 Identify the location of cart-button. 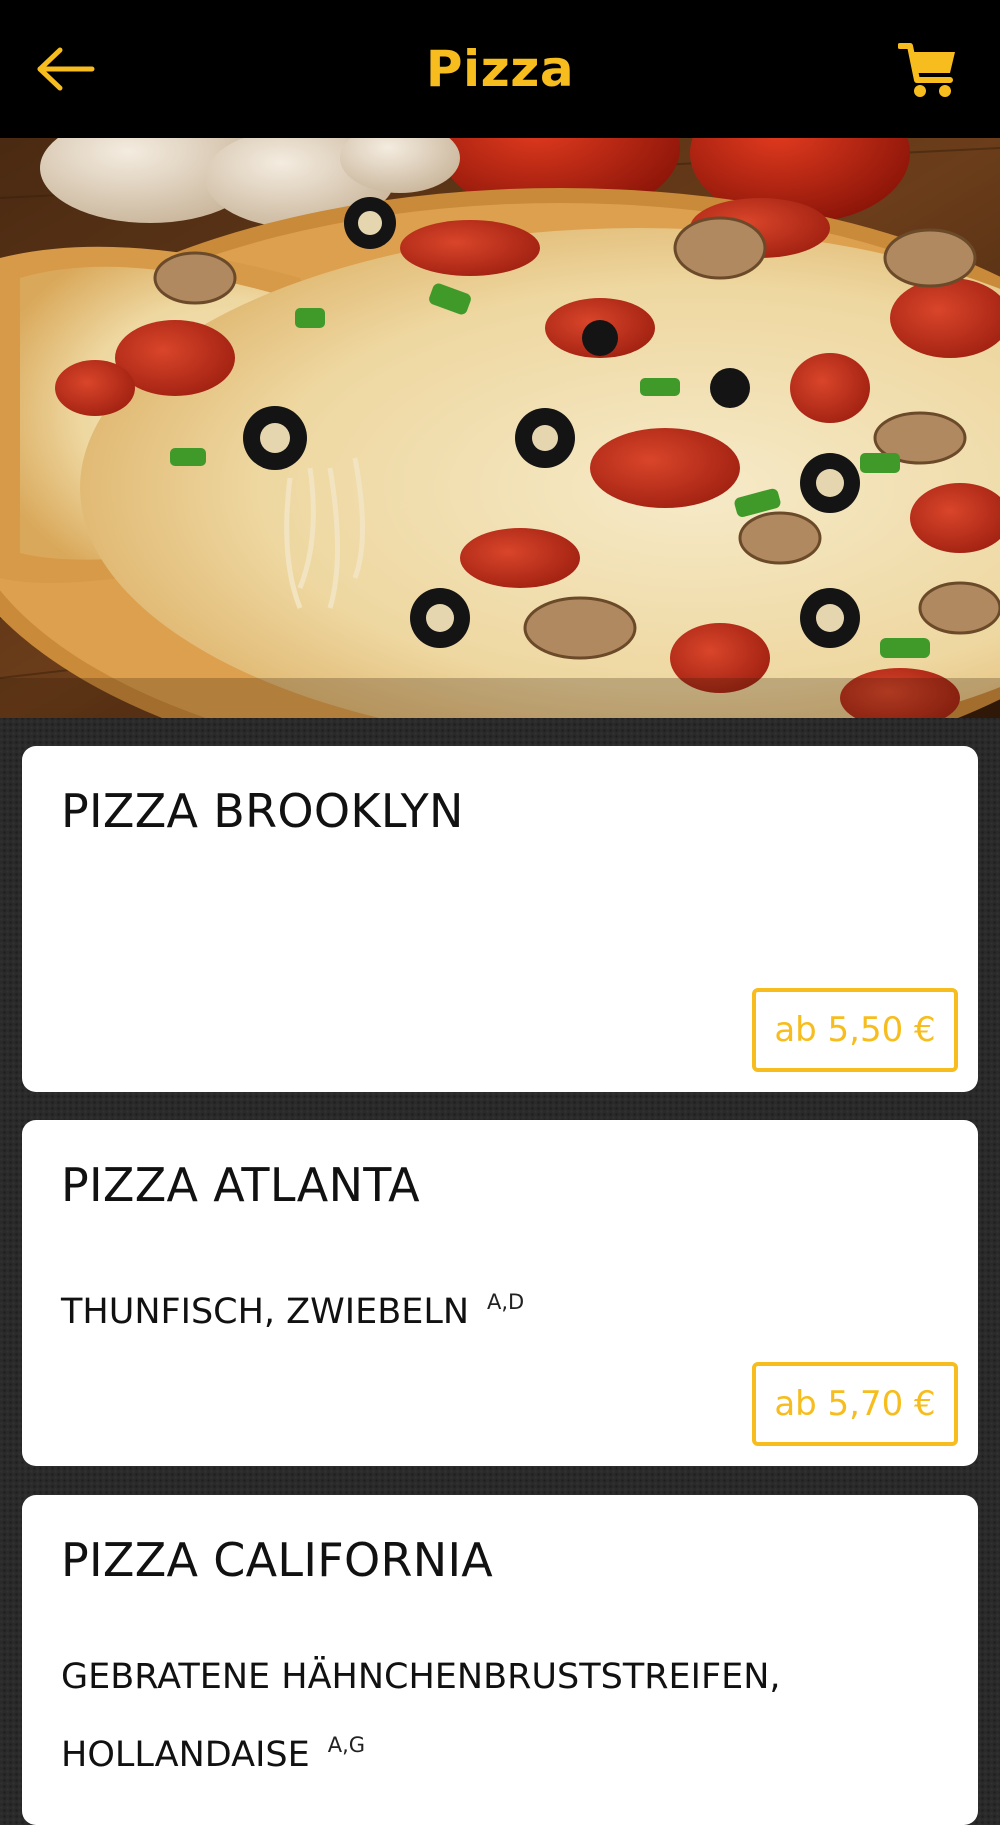
(928, 70).